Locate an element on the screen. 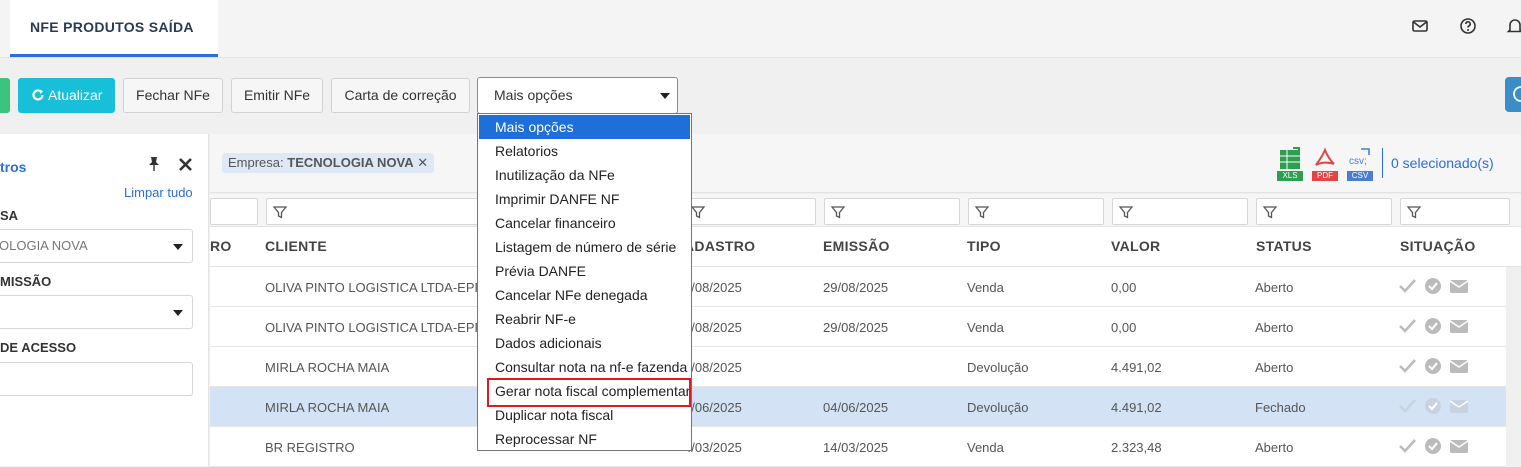 The width and height of the screenshot is (1521, 467). cell-registration: 5/08/2025 is located at coordinates (713, 367).